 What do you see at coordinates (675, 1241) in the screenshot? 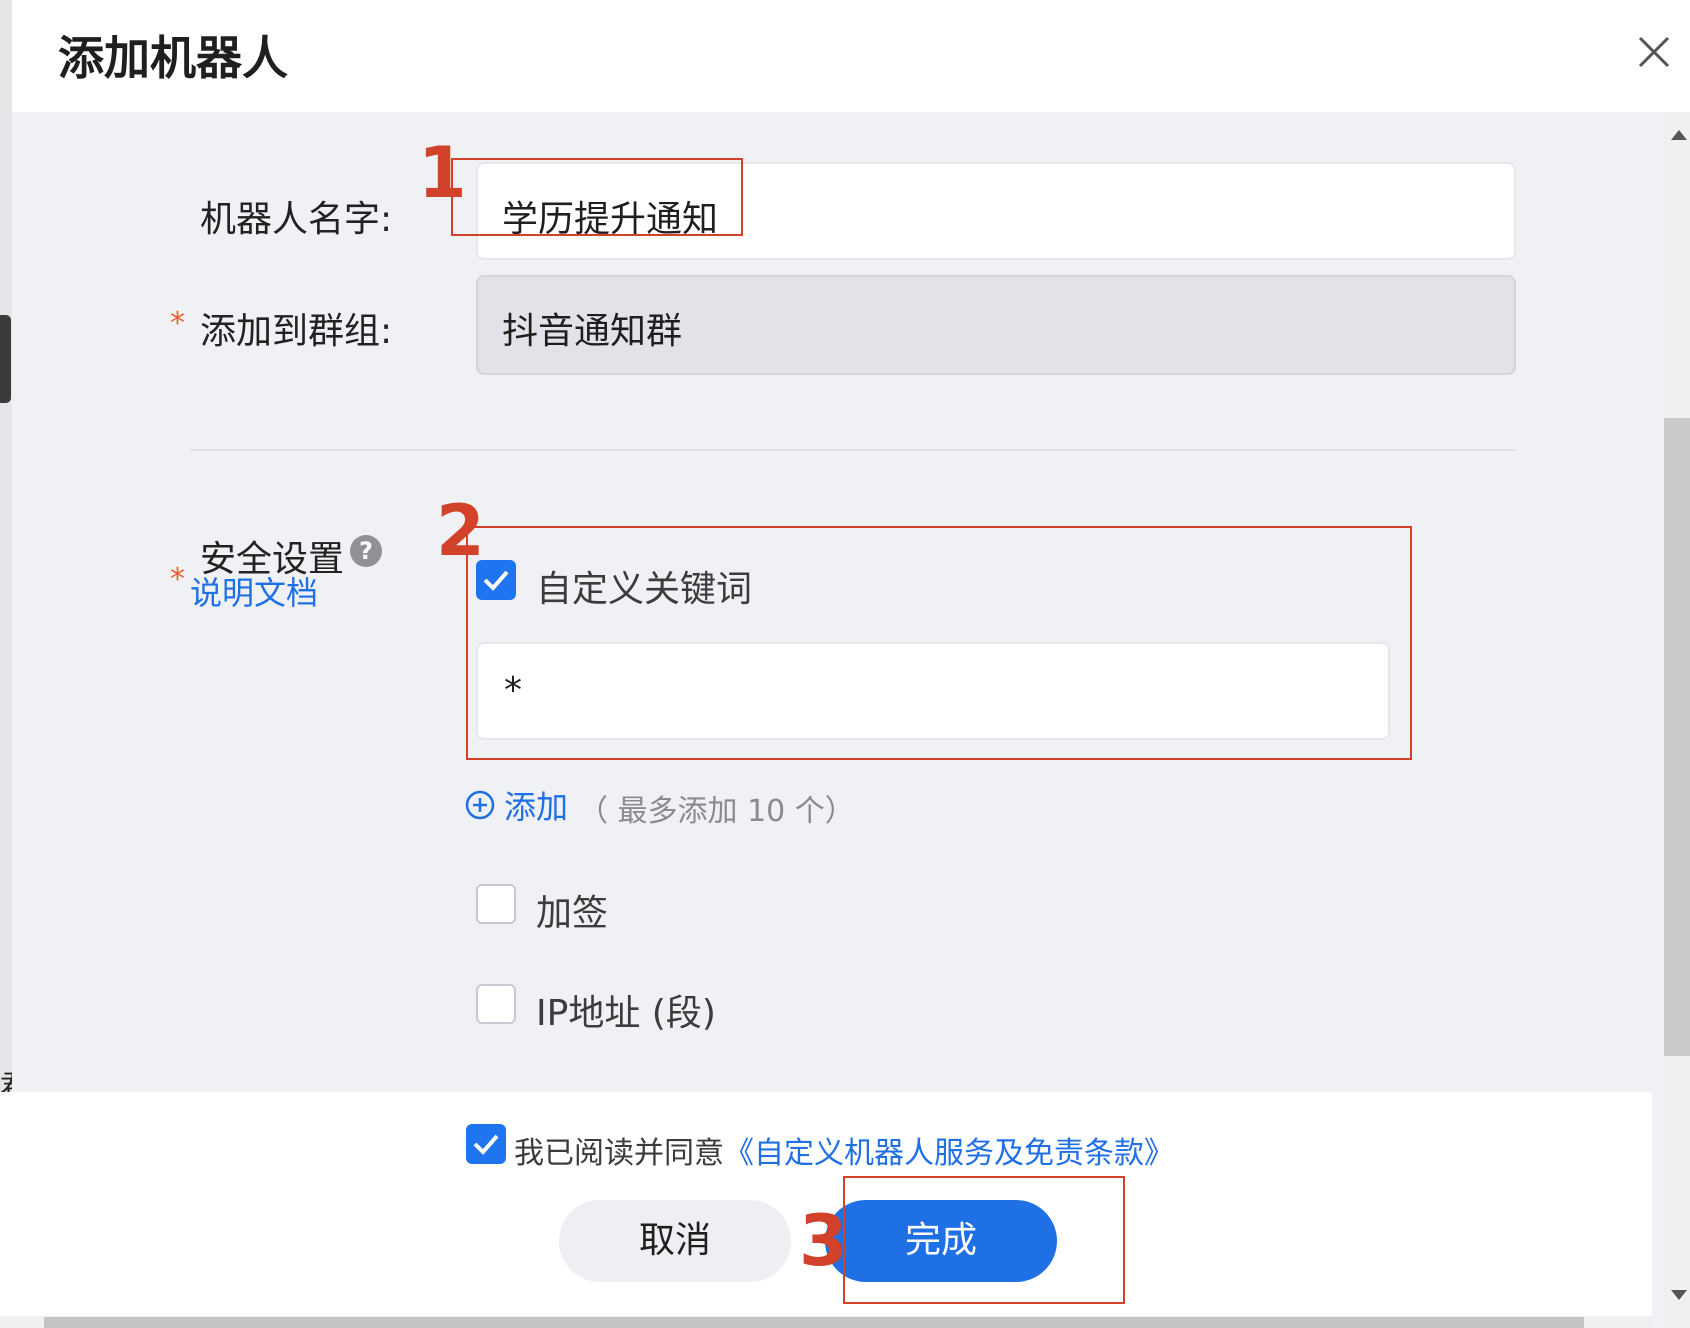
I see `cancel-button: 取消` at bounding box center [675, 1241].